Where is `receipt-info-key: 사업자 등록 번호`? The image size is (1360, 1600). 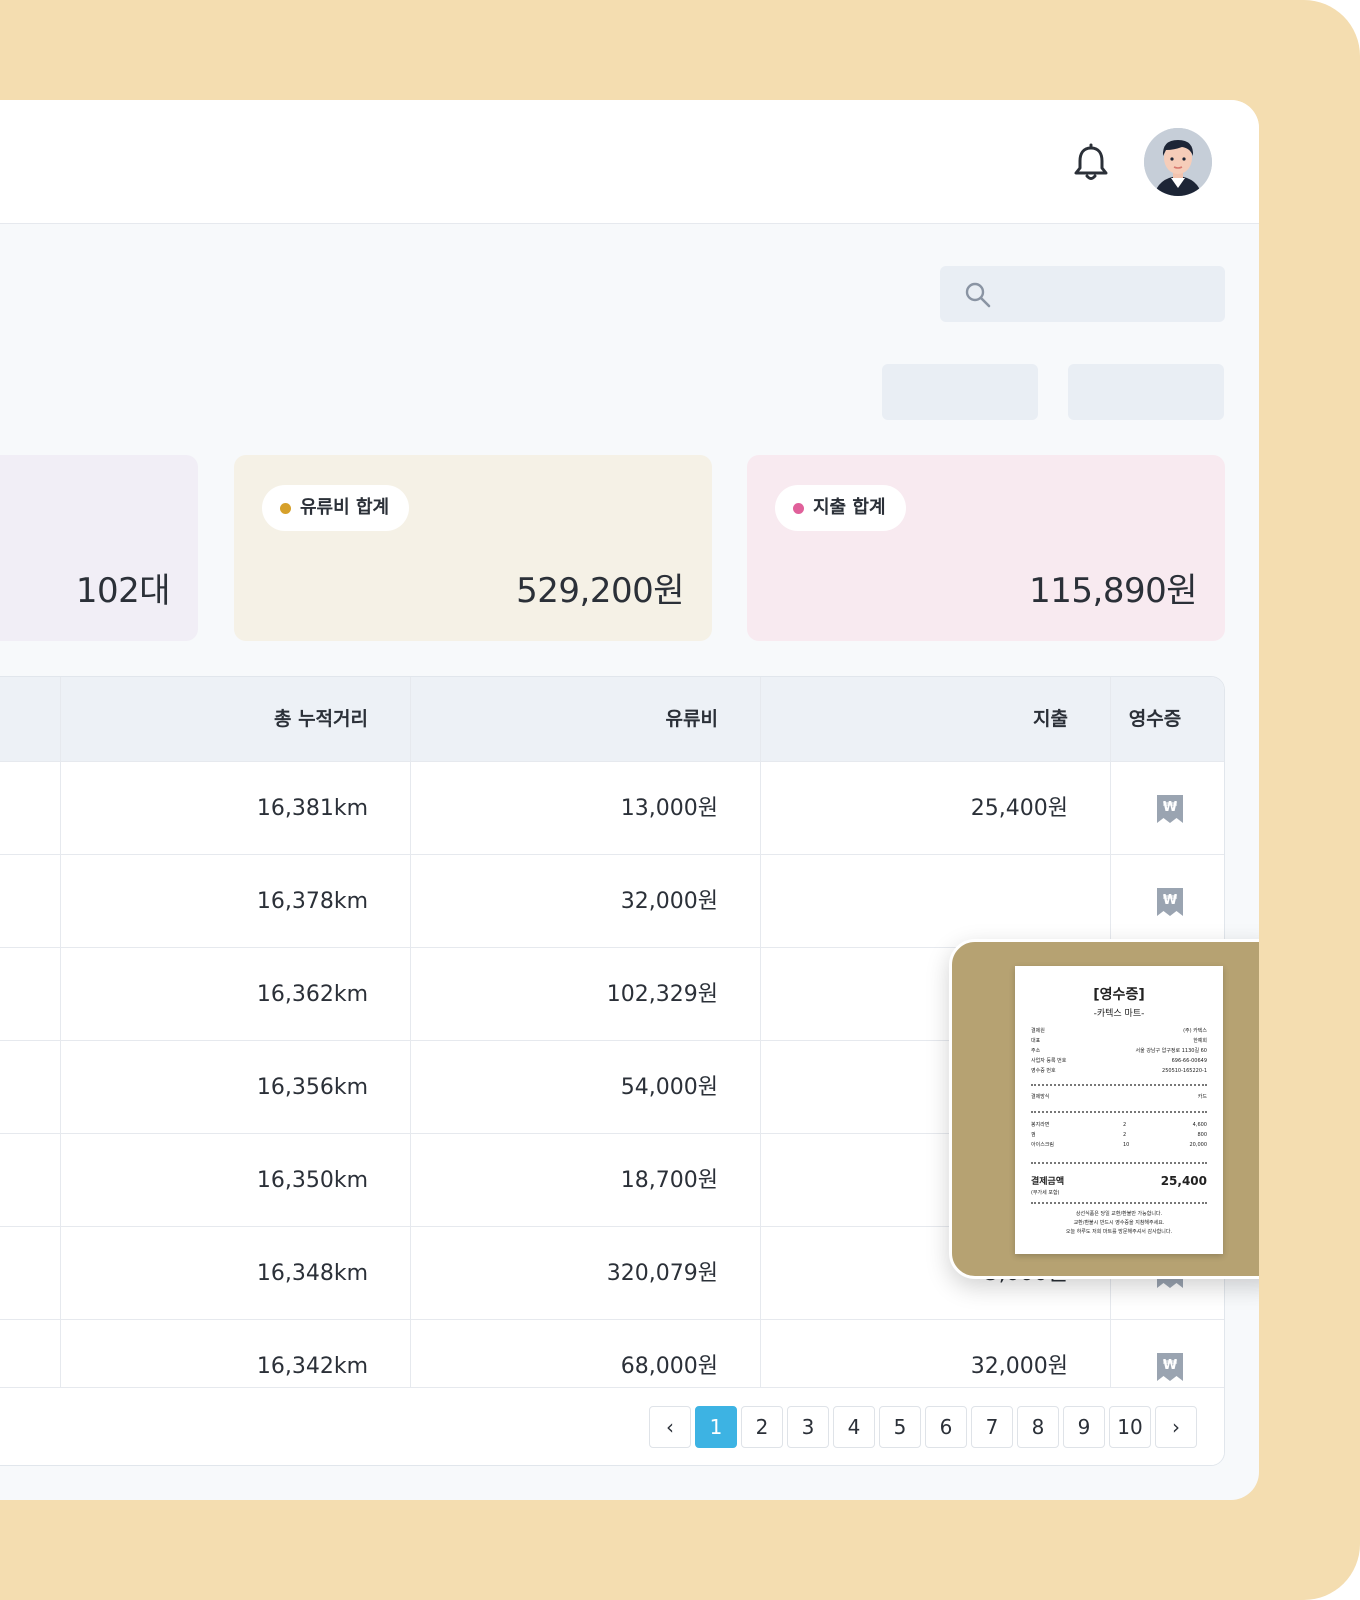
receipt-info-key: 사업자 등록 번호 is located at coordinates (1049, 1061).